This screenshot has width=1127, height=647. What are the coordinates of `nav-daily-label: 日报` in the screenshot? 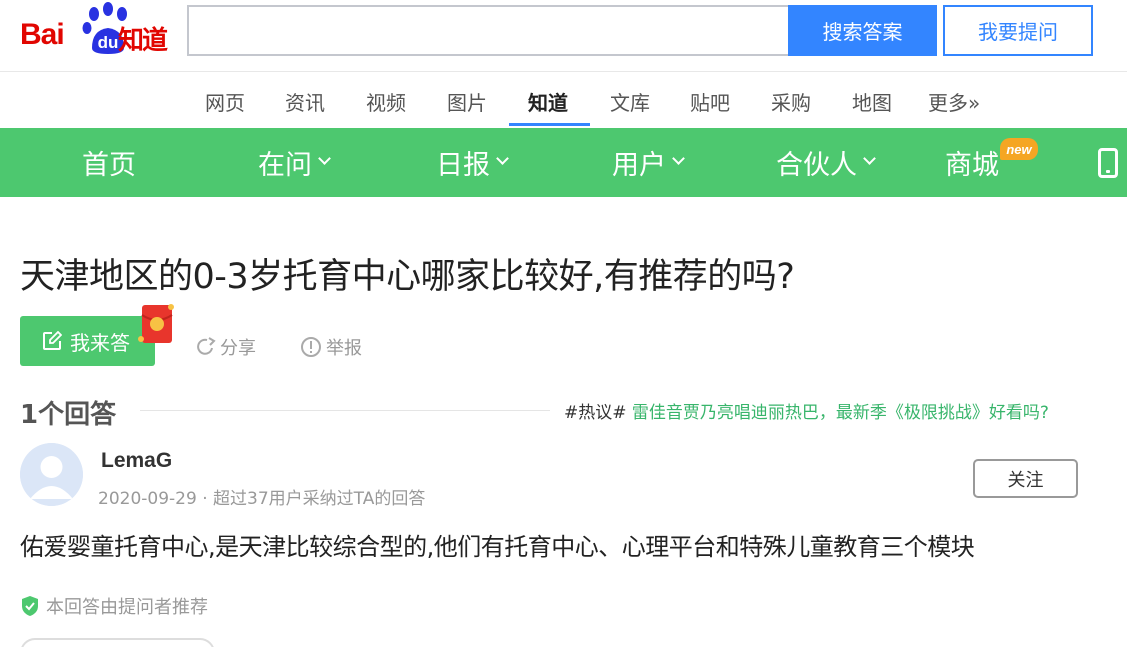 It's located at (463, 165).